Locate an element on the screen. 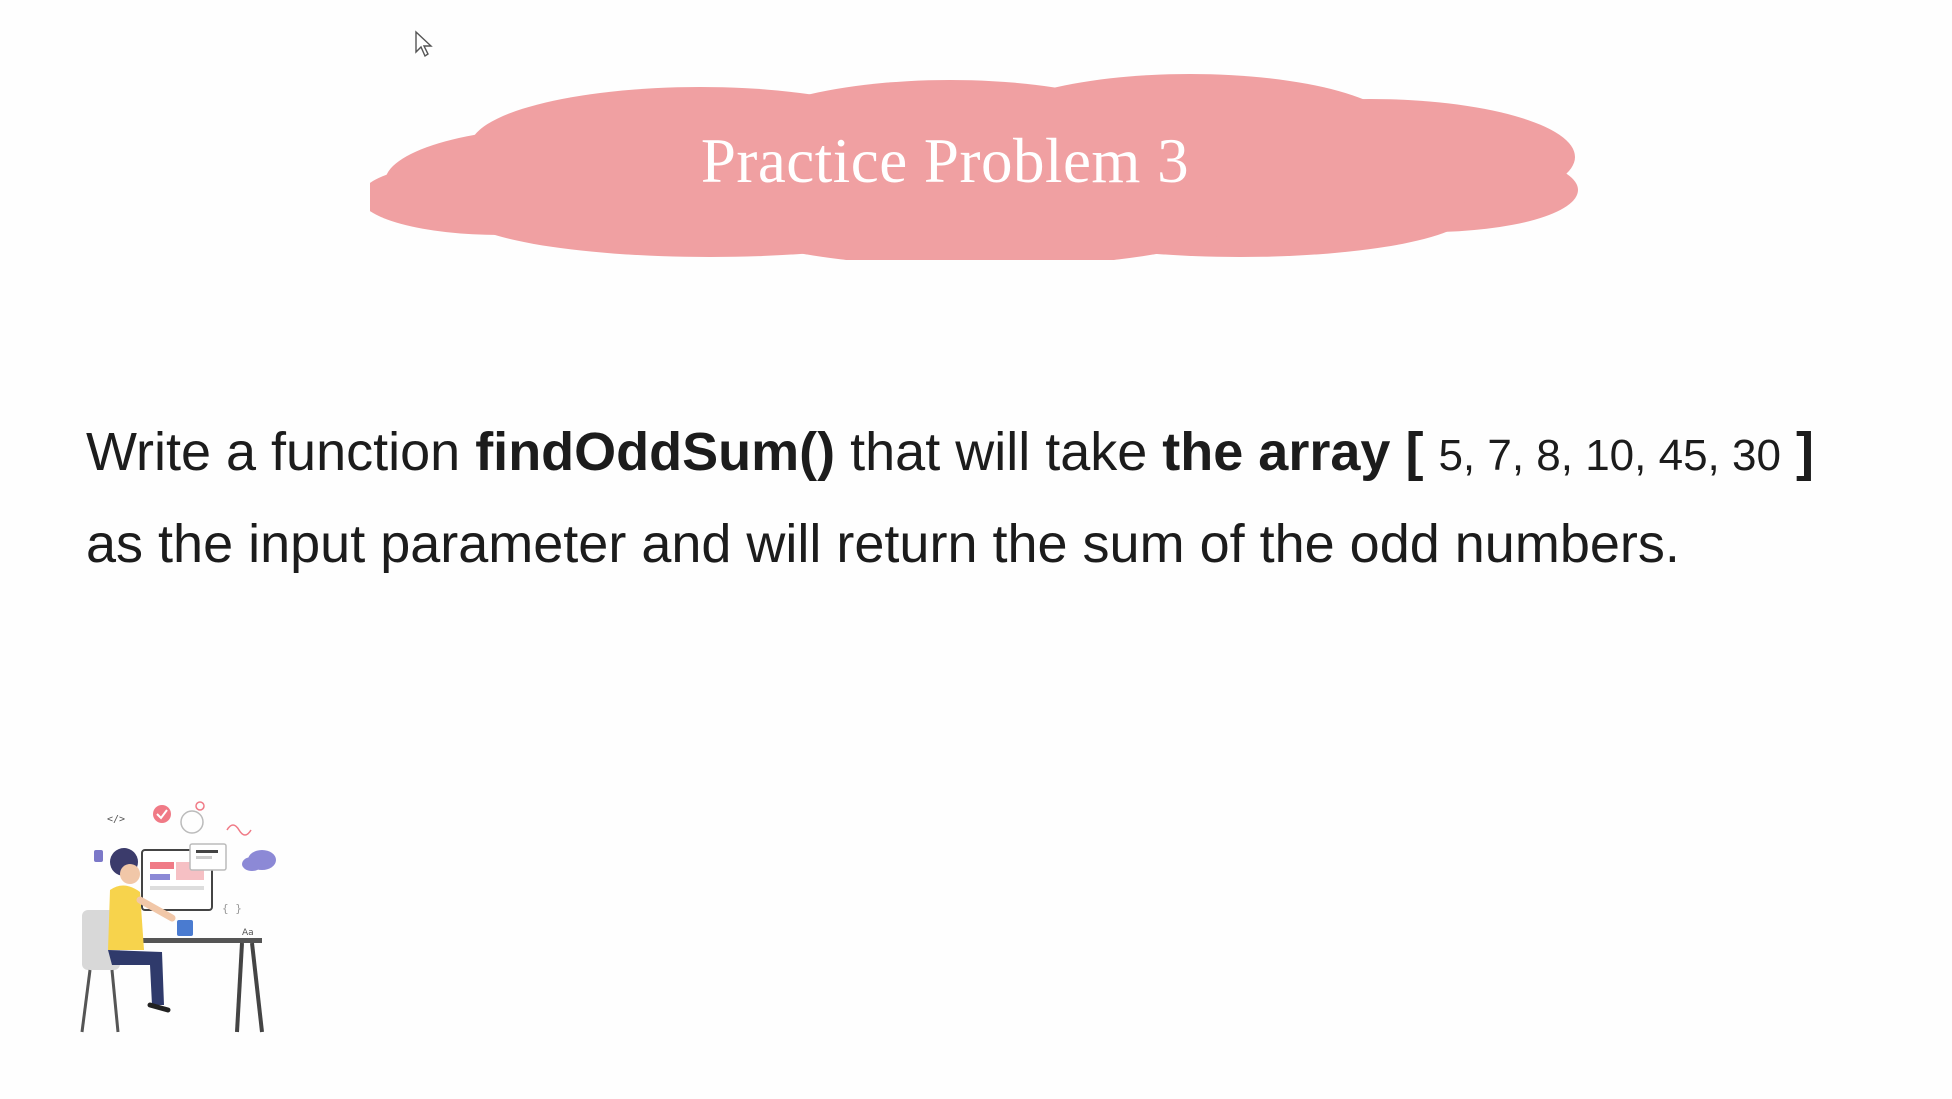 The image size is (1952, 1099). close-bracket: ] is located at coordinates (1804, 452).